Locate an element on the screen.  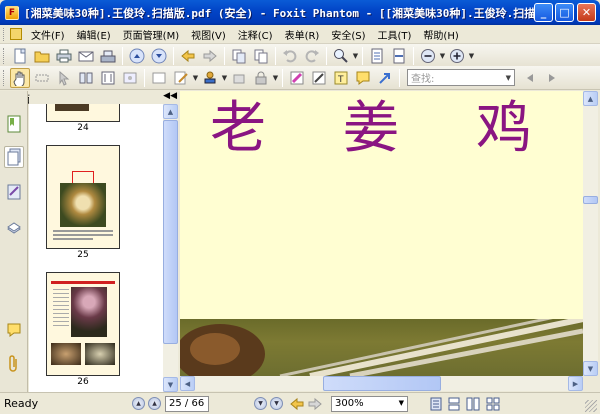
resize-grip is located at coordinates (591, 406).